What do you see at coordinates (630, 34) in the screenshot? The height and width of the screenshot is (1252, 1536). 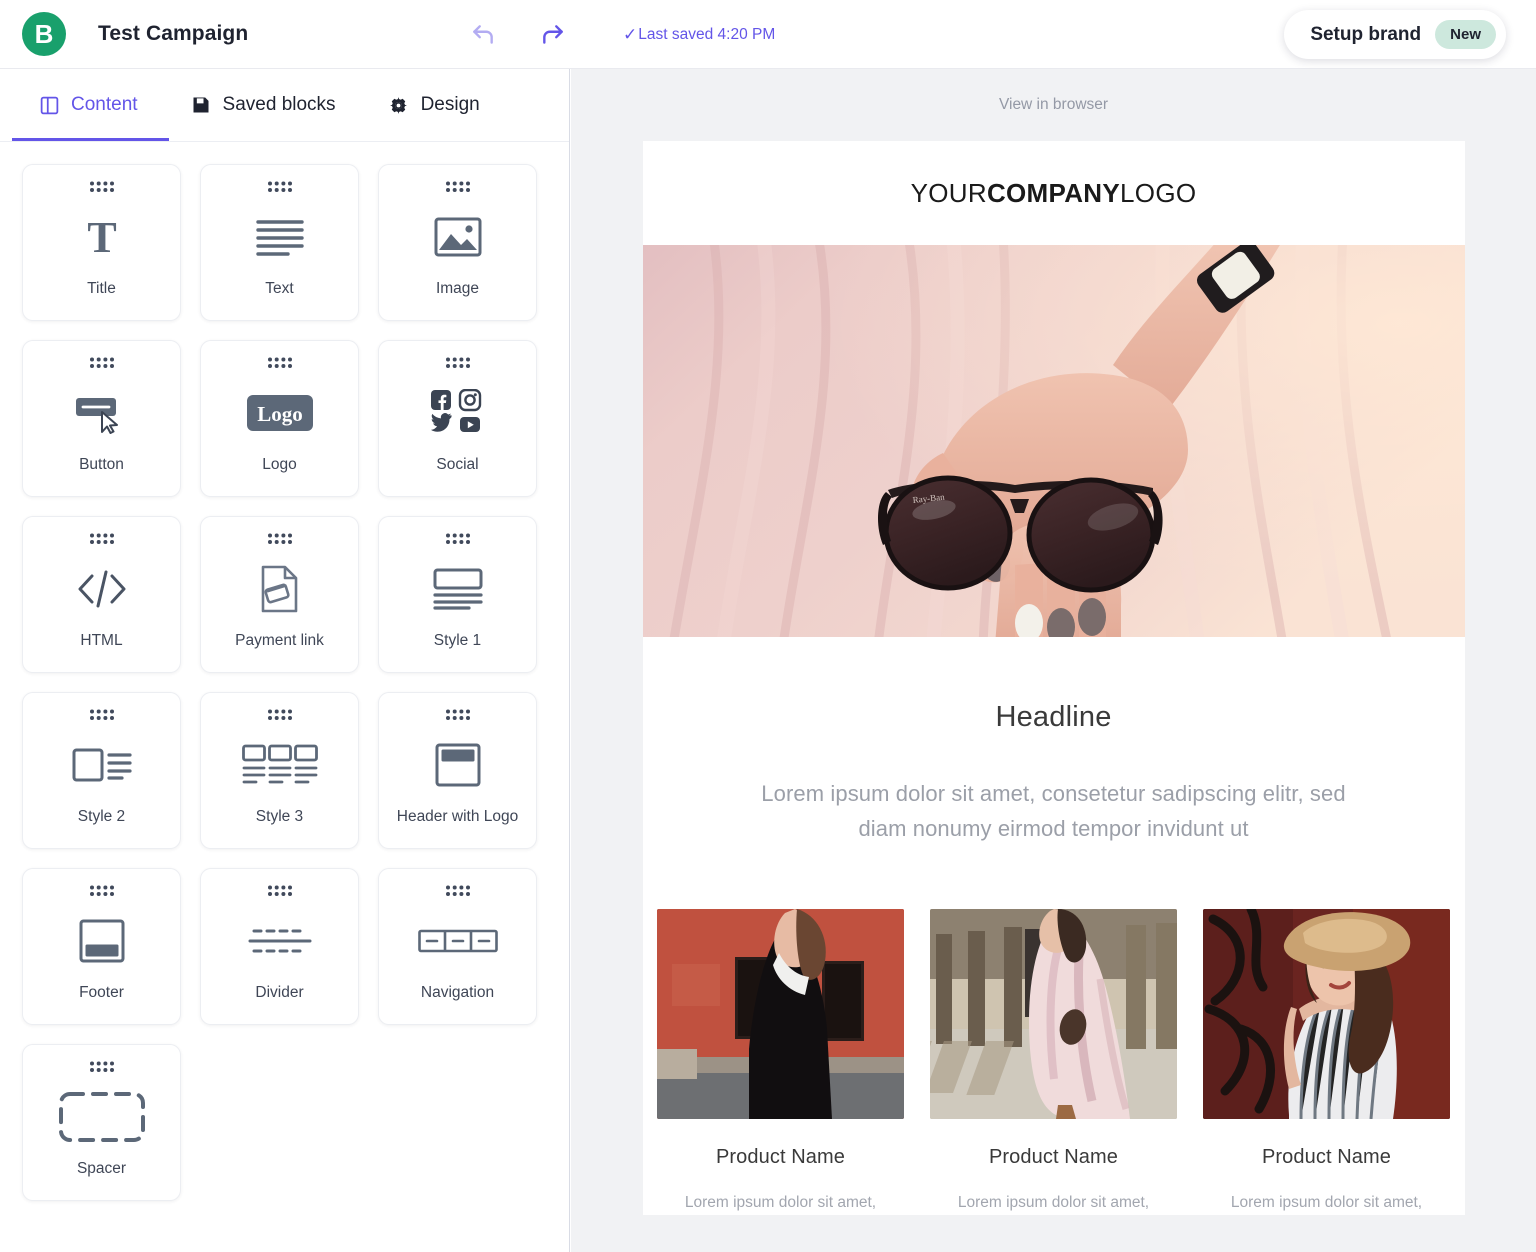 I see `check-icon: ✓` at bounding box center [630, 34].